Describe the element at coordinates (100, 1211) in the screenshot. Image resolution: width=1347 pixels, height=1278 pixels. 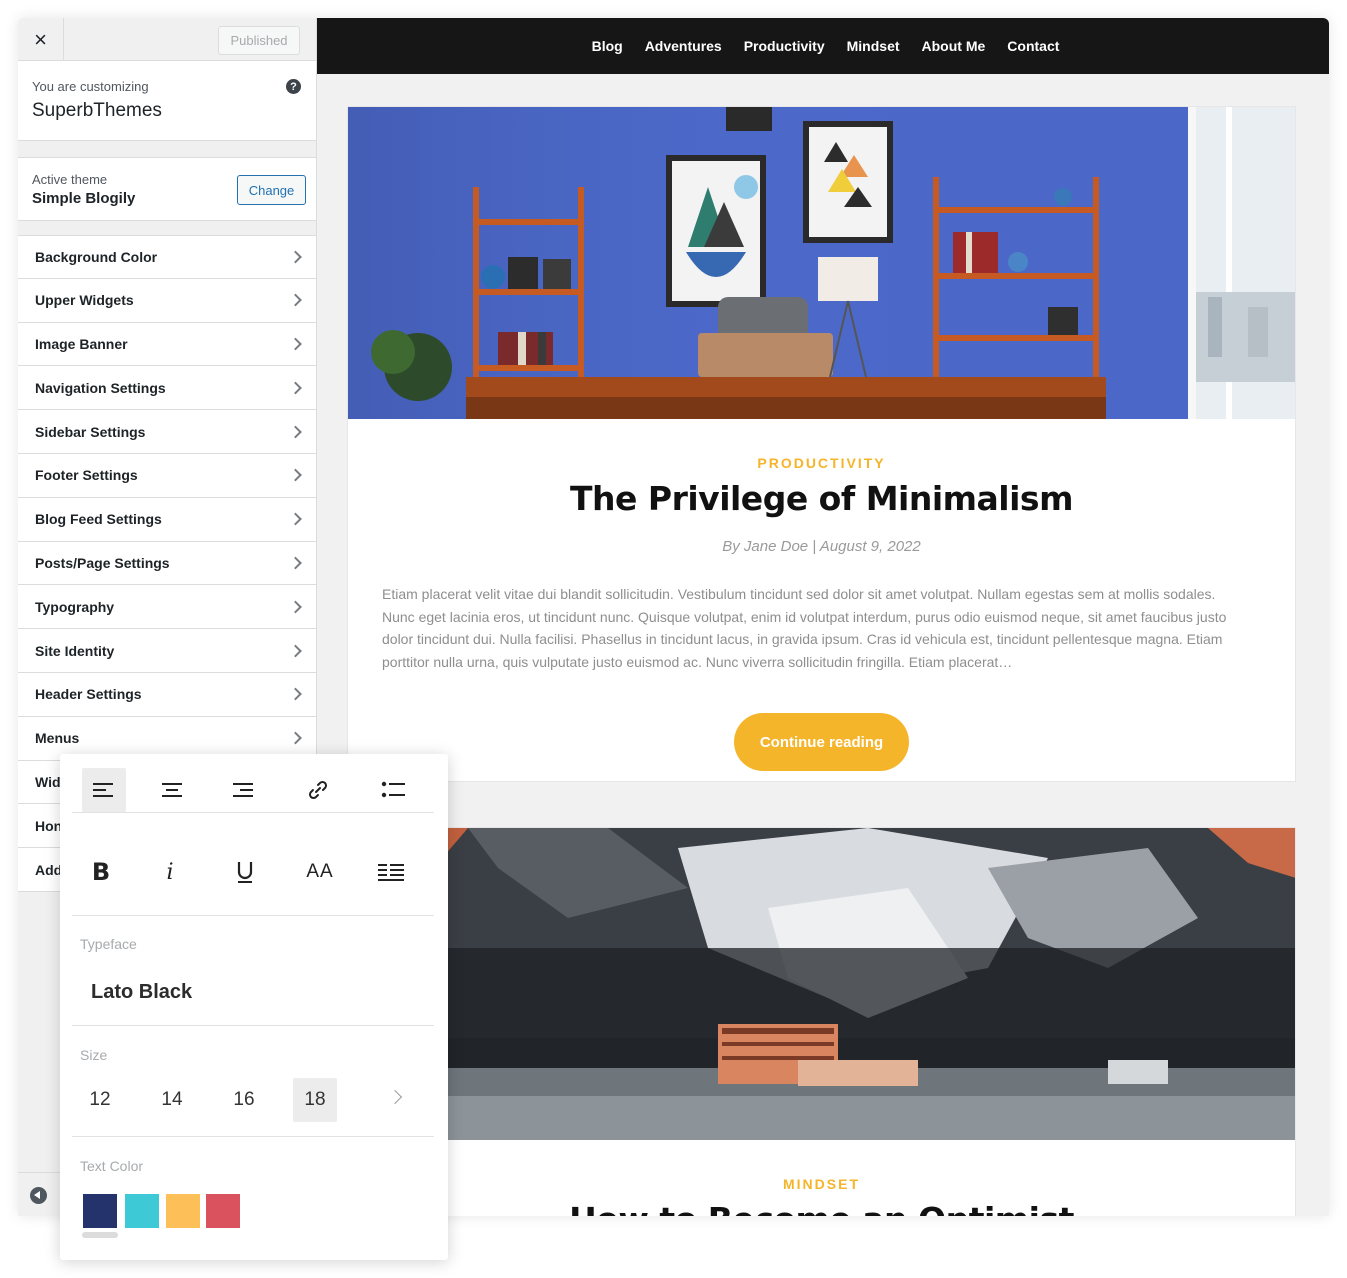
I see `color-swatch-navy` at that location.